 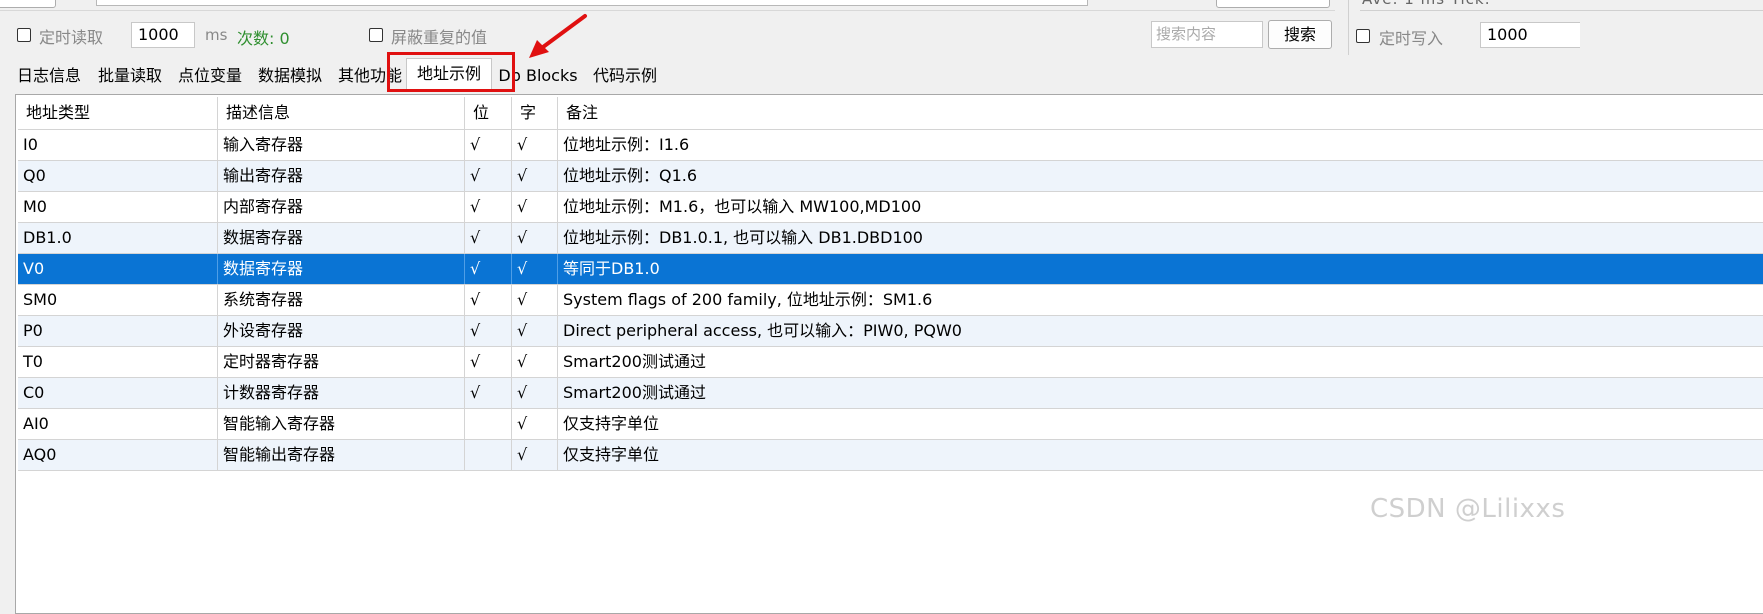 I want to click on search-button: 搜索, so click(x=1300, y=34).